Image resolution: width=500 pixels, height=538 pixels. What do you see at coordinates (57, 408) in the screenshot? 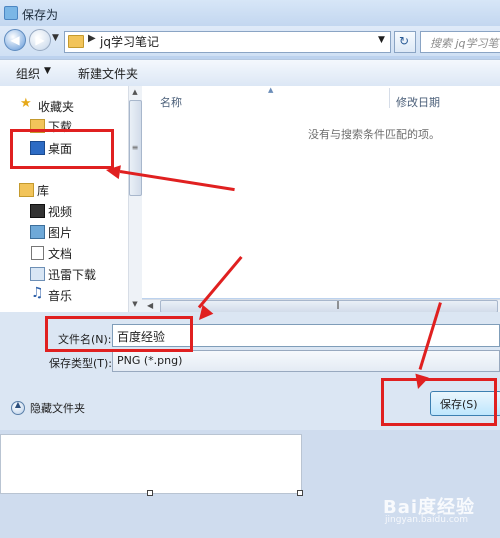
I see `hide-folders-button: 隐藏文件夹` at bounding box center [57, 408].